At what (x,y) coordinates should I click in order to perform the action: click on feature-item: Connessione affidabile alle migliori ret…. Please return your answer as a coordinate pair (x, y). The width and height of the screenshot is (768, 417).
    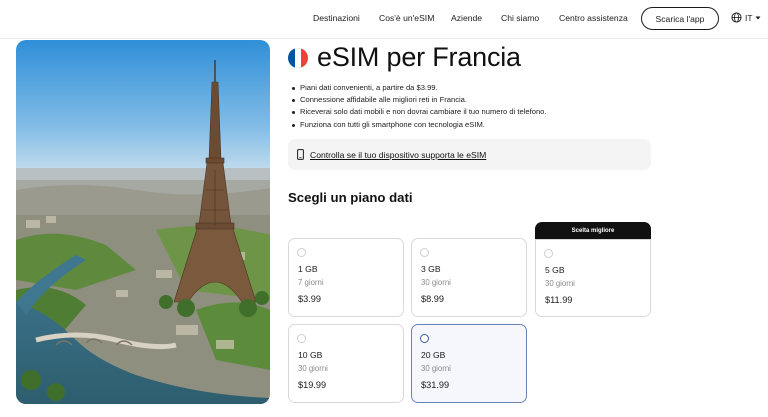
    Looking at the image, I should click on (418, 100).